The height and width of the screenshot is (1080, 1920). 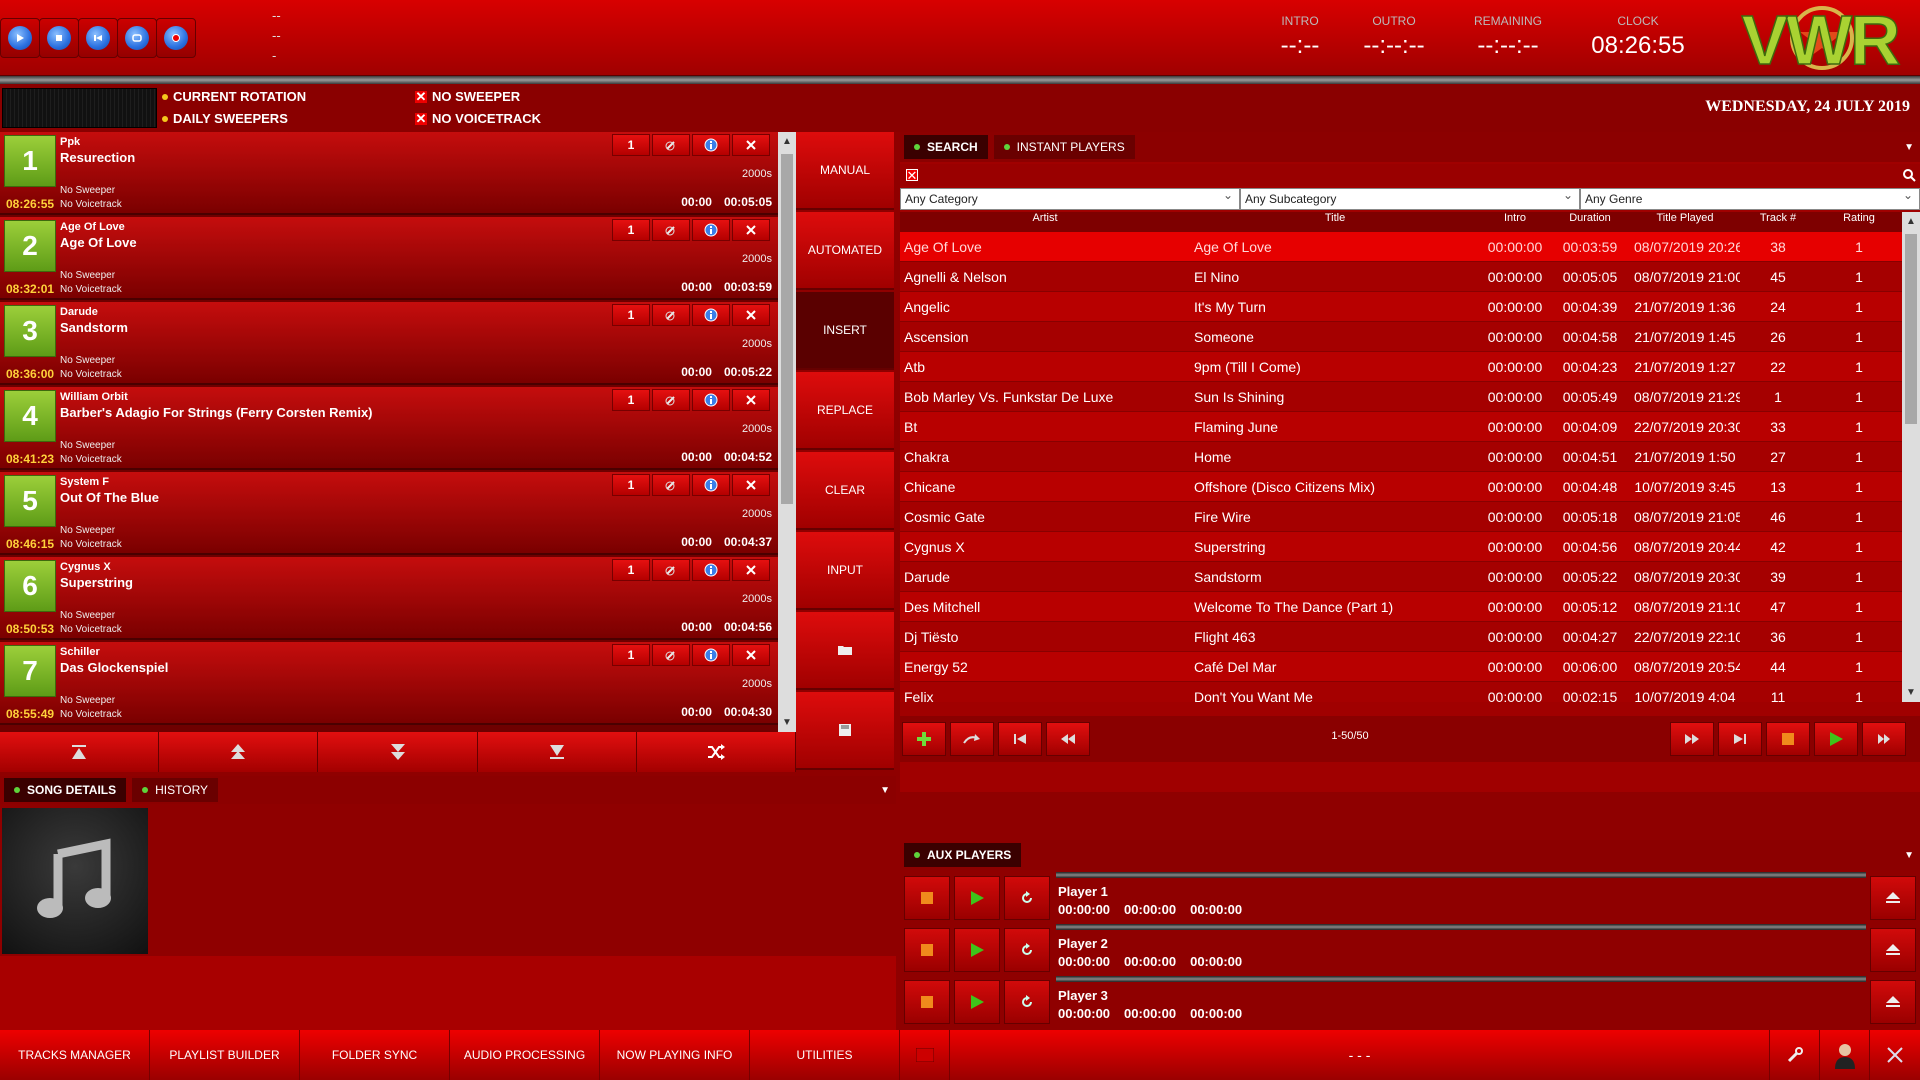 I want to click on aux-eject-button, so click(x=1893, y=898).